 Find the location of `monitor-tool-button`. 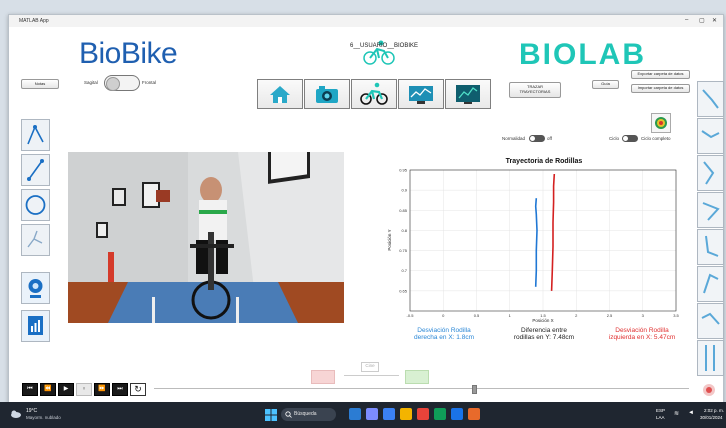

monitor-tool-button is located at coordinates (421, 94).